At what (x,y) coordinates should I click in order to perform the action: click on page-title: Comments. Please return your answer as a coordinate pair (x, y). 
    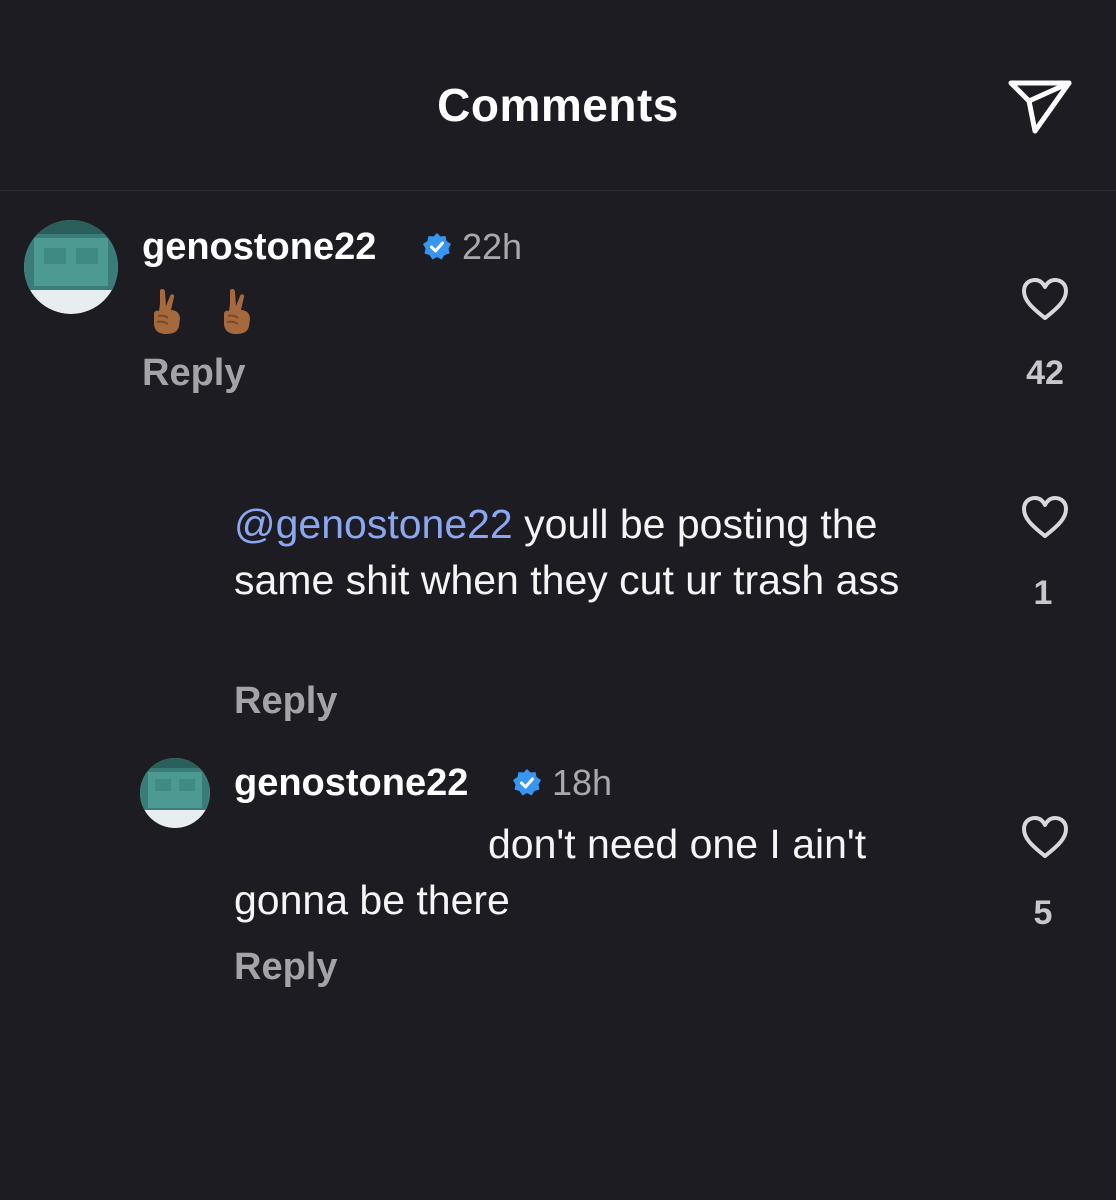
    Looking at the image, I should click on (558, 105).